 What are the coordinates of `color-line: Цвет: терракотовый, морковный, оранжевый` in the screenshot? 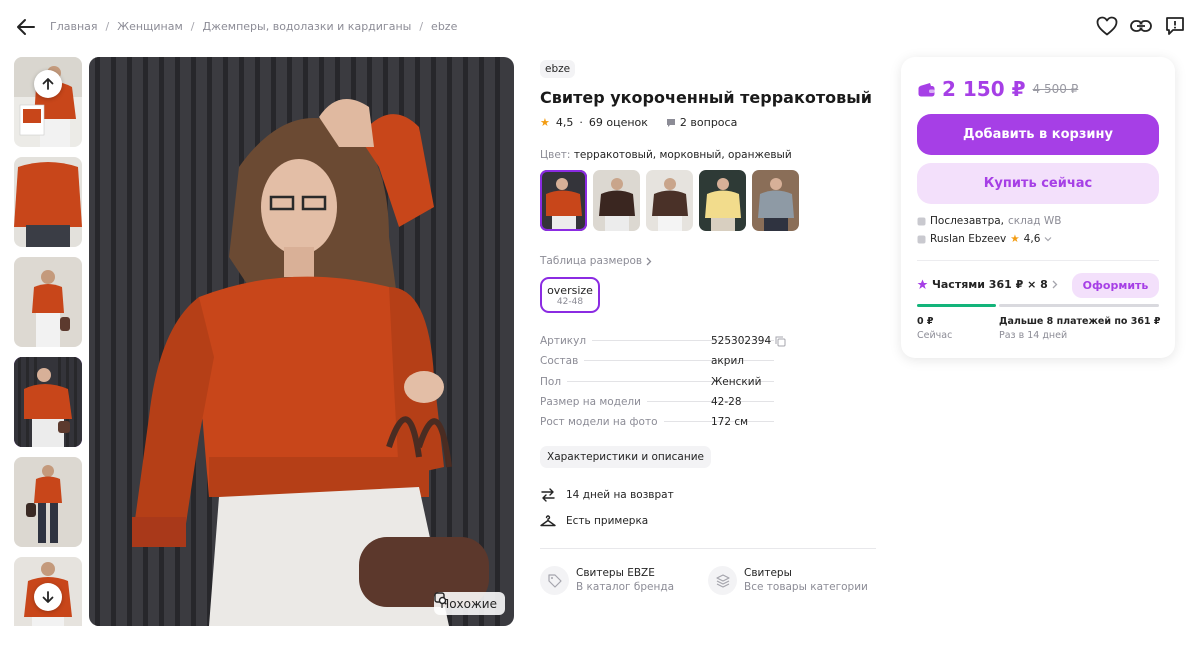 It's located at (710, 155).